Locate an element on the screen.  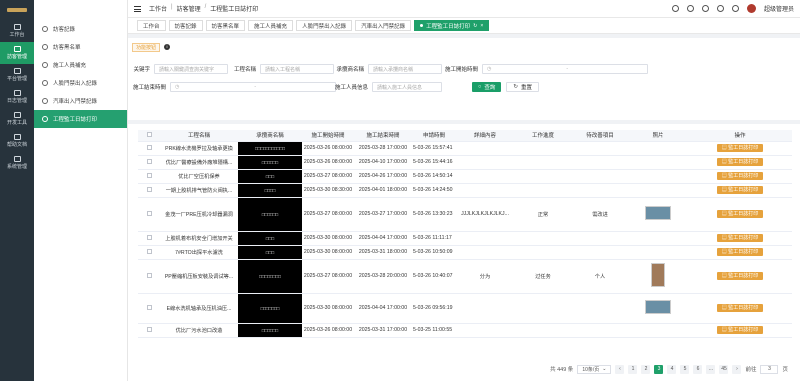
rail-item: 日志管理 is located at coordinates (17, 97).